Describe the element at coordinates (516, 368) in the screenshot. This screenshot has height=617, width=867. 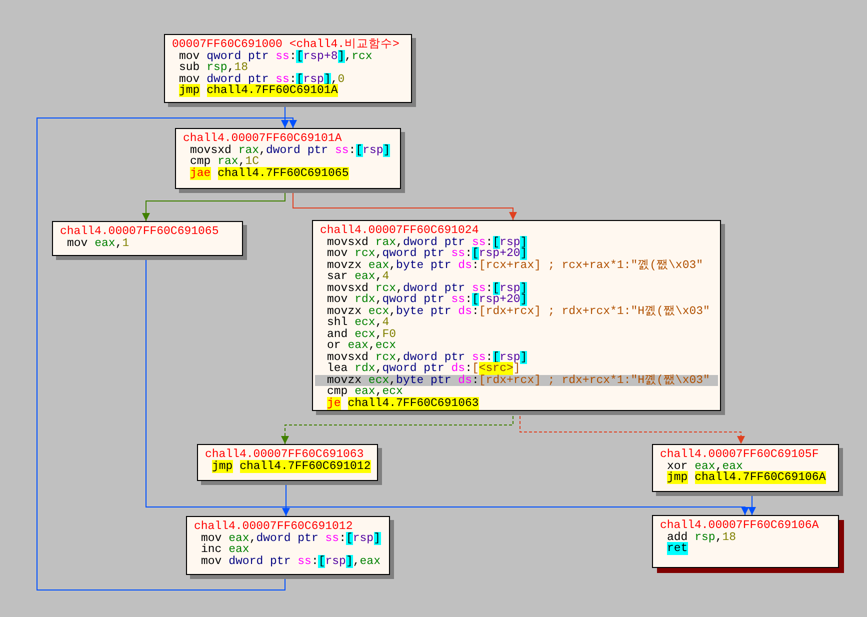
I see `instruction-line: lea rdx,qword ptr ds:[<src>]` at that location.